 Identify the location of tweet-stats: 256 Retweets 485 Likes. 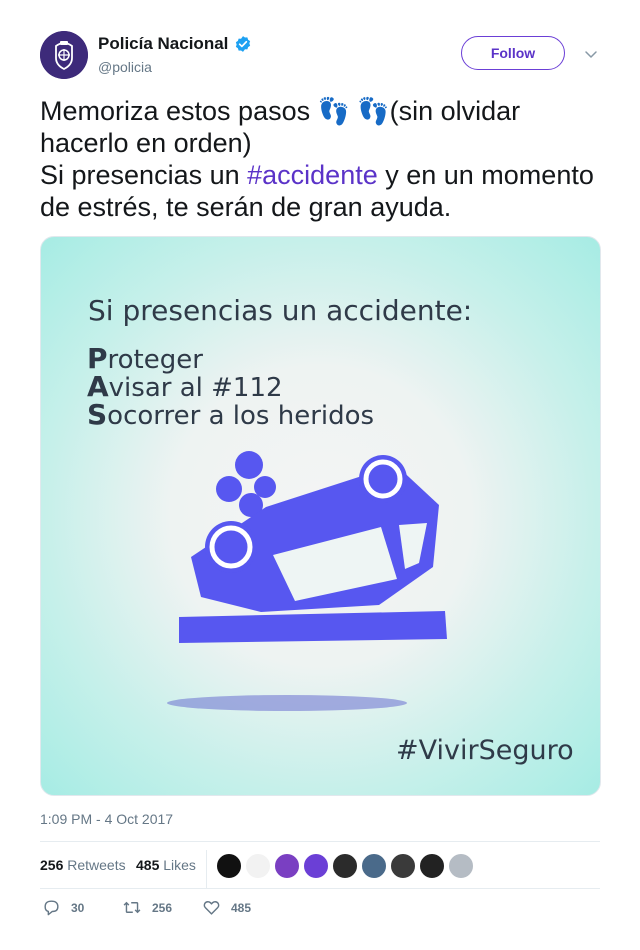
(320, 865).